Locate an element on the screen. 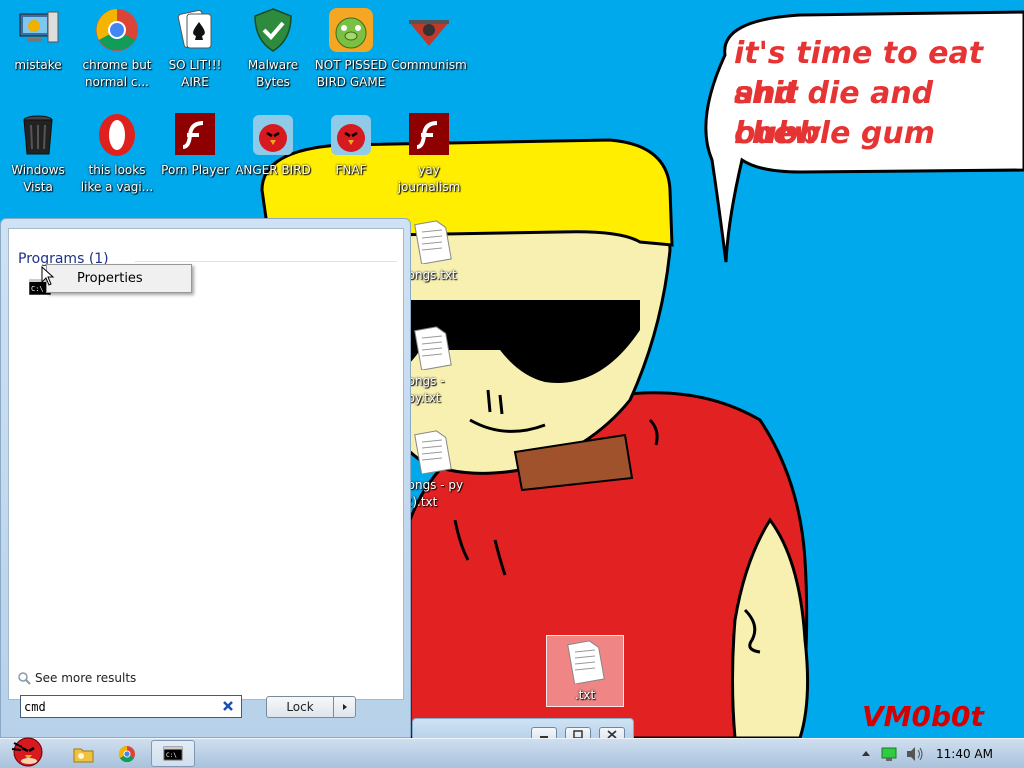  solitaire-icon is located at coordinates (194, 29).